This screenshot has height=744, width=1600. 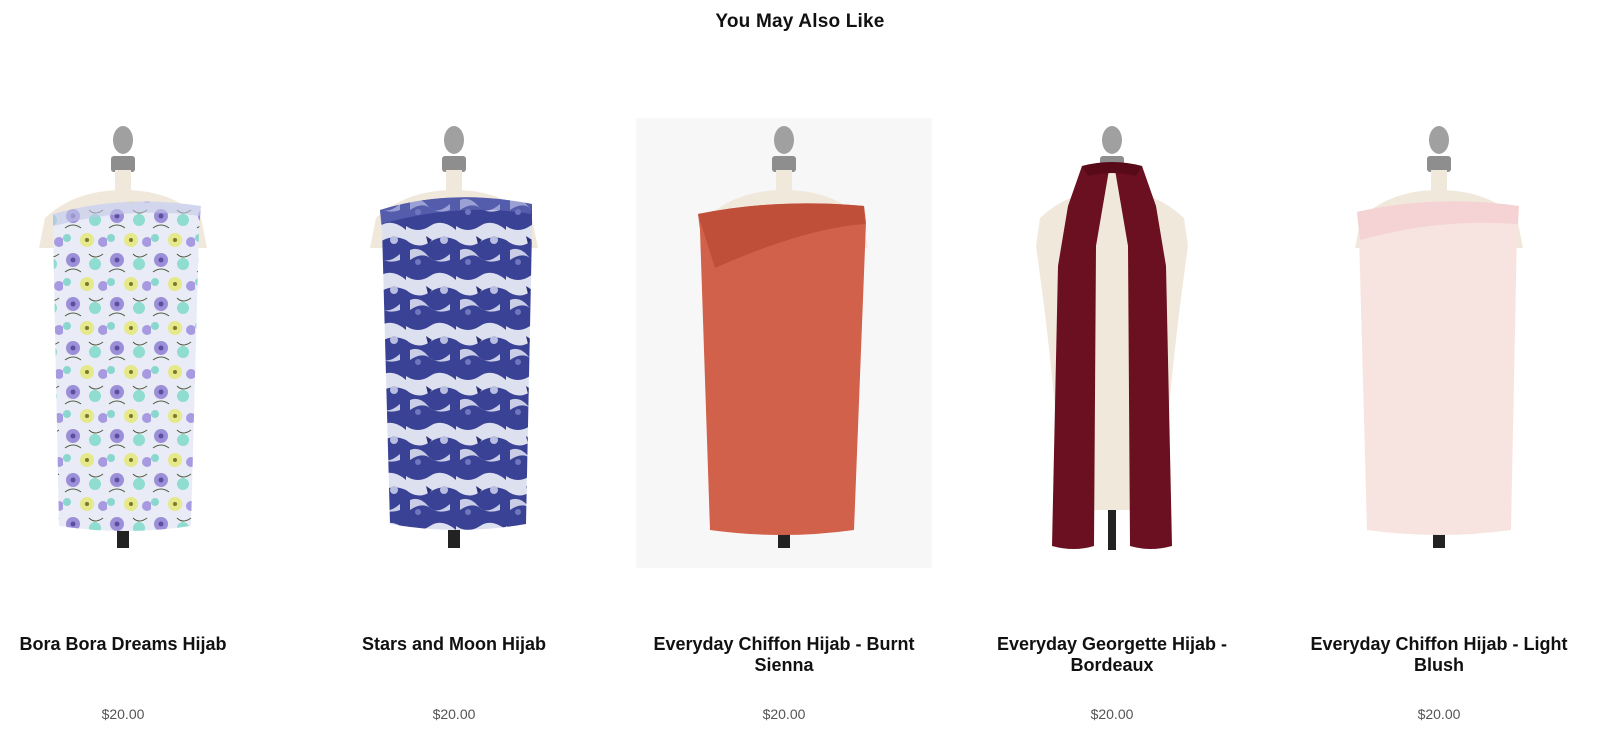 What do you see at coordinates (454, 644) in the screenshot?
I see `product-name: Stars and Moon Hijab` at bounding box center [454, 644].